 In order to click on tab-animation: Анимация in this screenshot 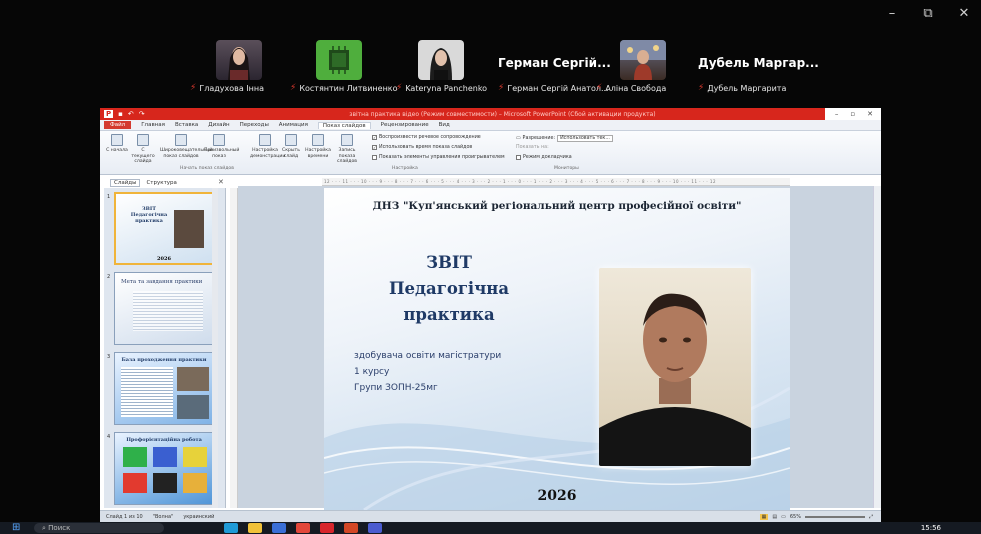, I will do `click(293, 125)`.